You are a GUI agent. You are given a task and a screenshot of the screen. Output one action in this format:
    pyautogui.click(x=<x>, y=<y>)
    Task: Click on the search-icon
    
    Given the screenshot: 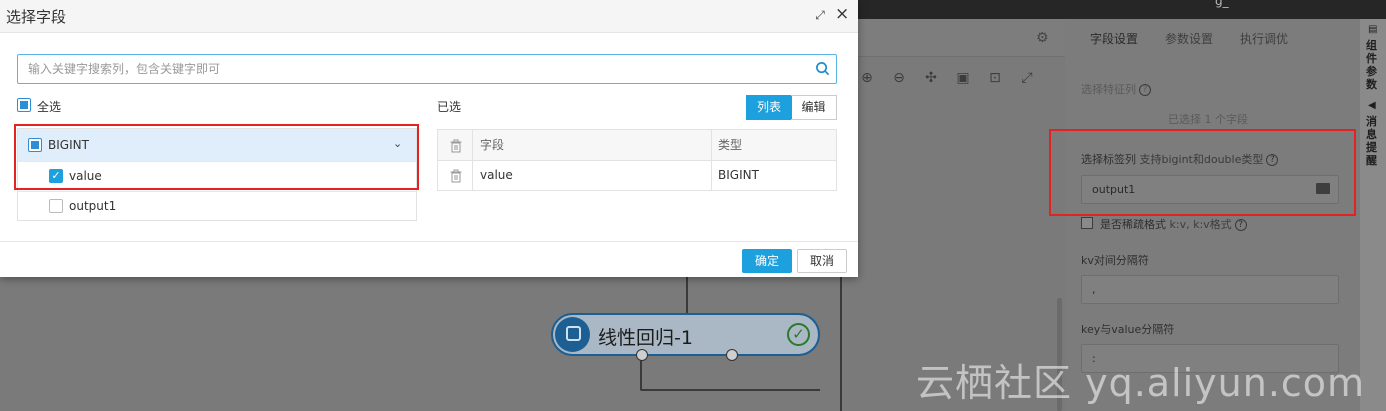 What is the action you would take?
    pyautogui.click(x=822, y=68)
    